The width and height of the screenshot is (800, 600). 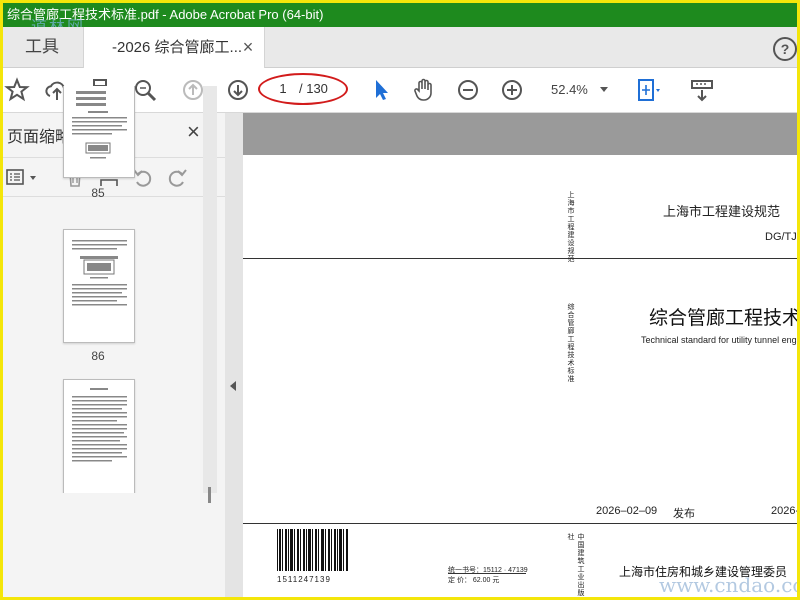 I want to click on barcode-number: 1511247139, so click(x=304, y=579).